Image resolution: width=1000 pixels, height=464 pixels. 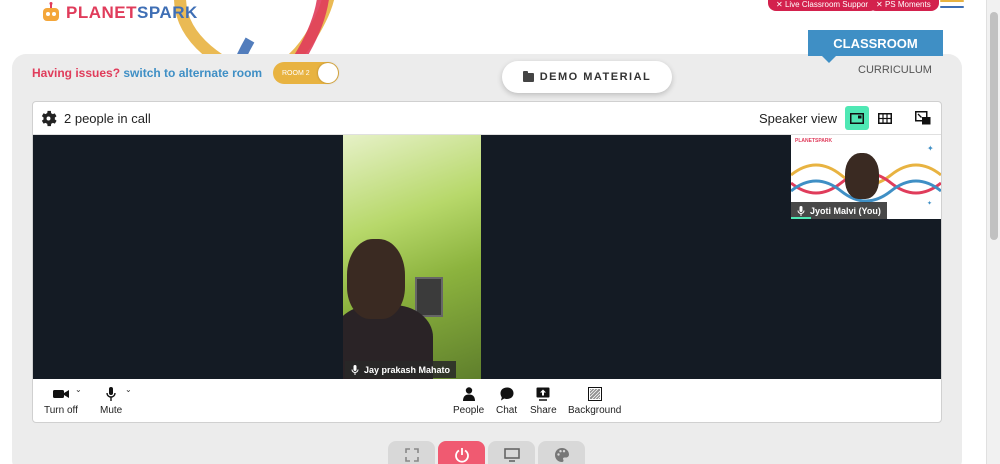 I want to click on share-screen-icon, so click(x=543, y=394).